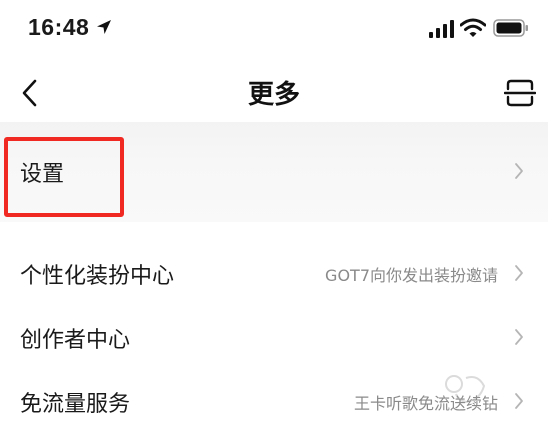 This screenshot has width=548, height=432. I want to click on status-bar: 16:48, so click(274, 30).